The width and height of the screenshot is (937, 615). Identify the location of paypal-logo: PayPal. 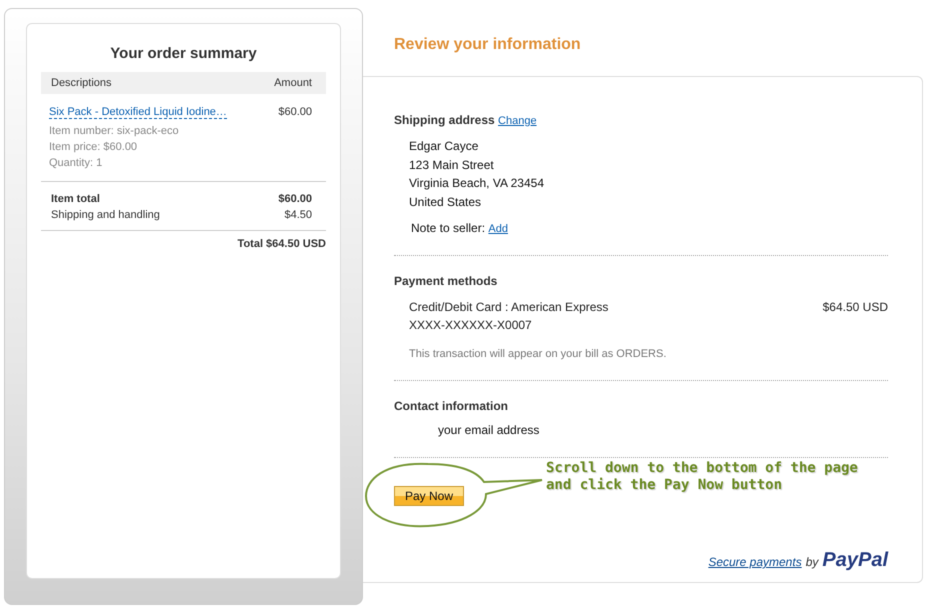
(855, 560).